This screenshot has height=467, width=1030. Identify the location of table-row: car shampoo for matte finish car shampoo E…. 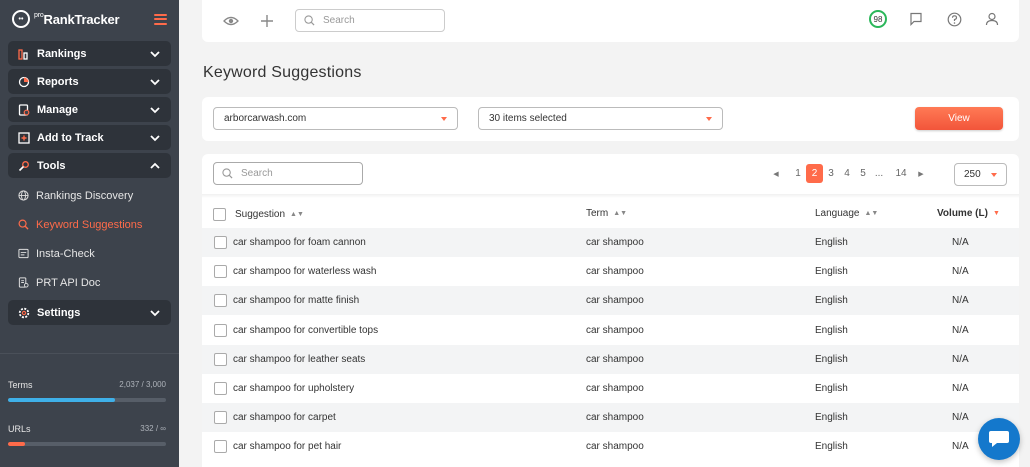
(610, 301).